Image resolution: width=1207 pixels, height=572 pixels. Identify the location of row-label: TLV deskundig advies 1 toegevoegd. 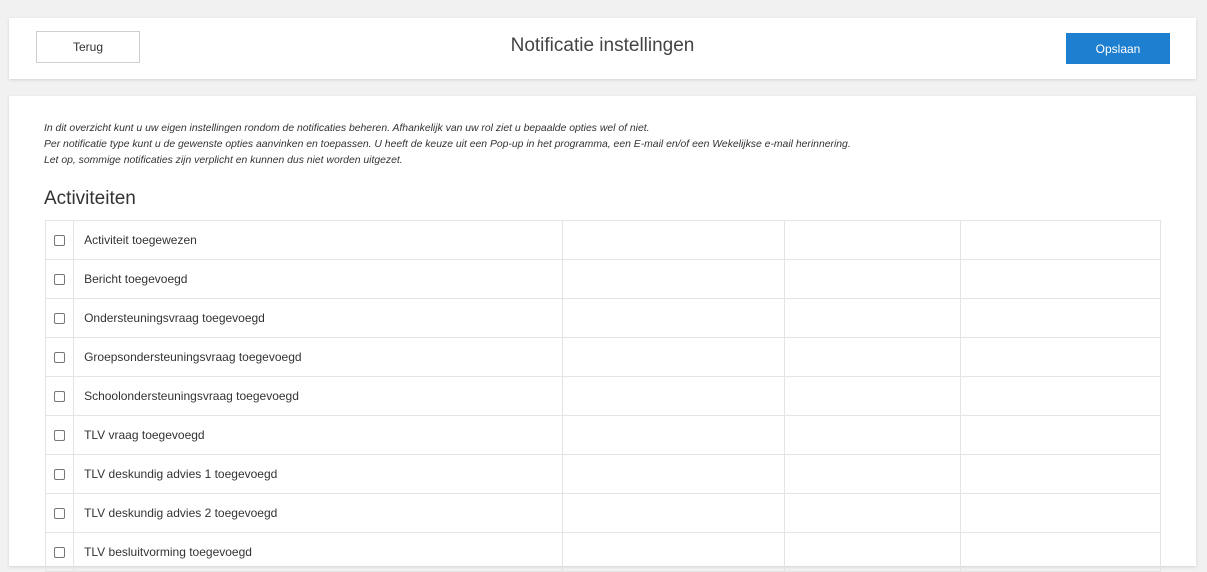
(318, 474).